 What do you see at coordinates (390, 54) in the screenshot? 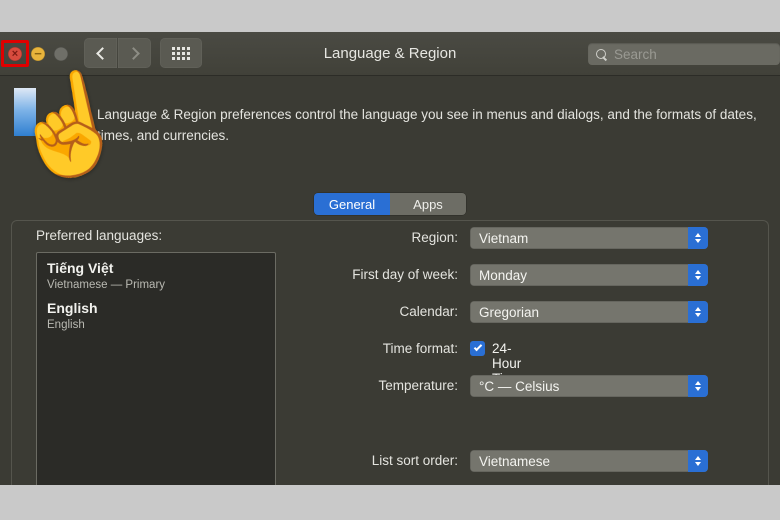
I see `window-titlebar: × − Language & Region Search` at bounding box center [390, 54].